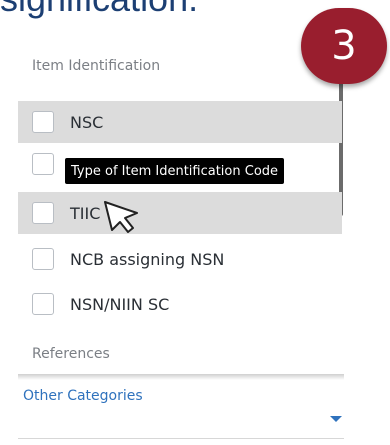  I want to click on nsn-niin-sc-checkbox, so click(43, 304).